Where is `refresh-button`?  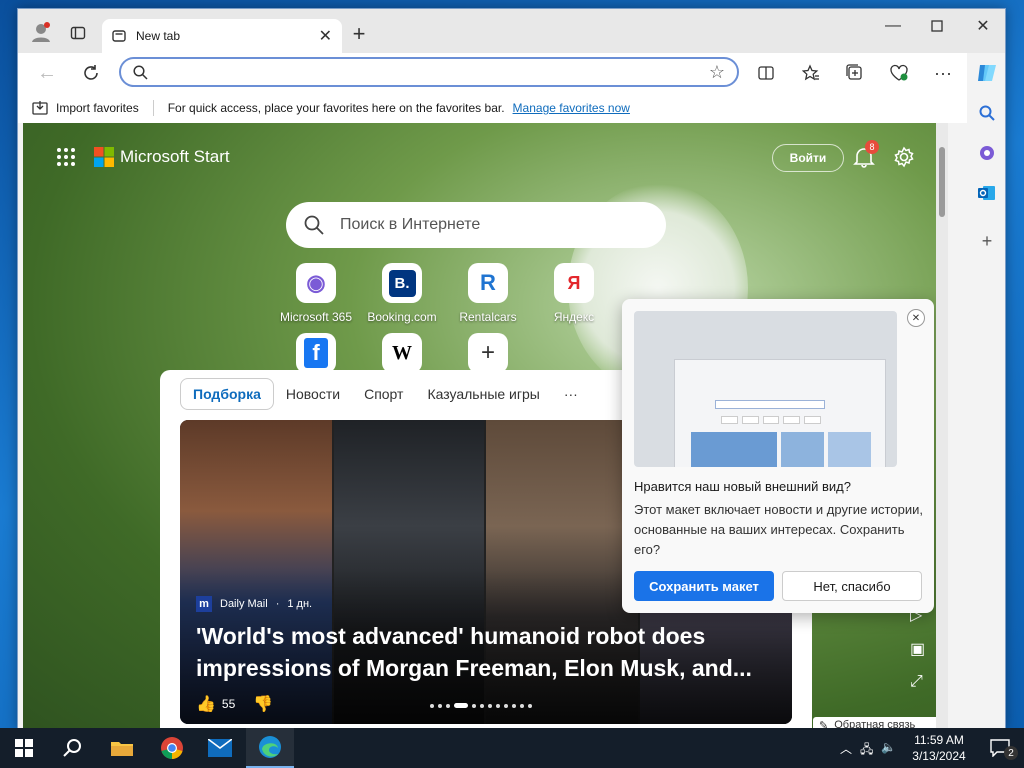
refresh-button is located at coordinates (91, 73).